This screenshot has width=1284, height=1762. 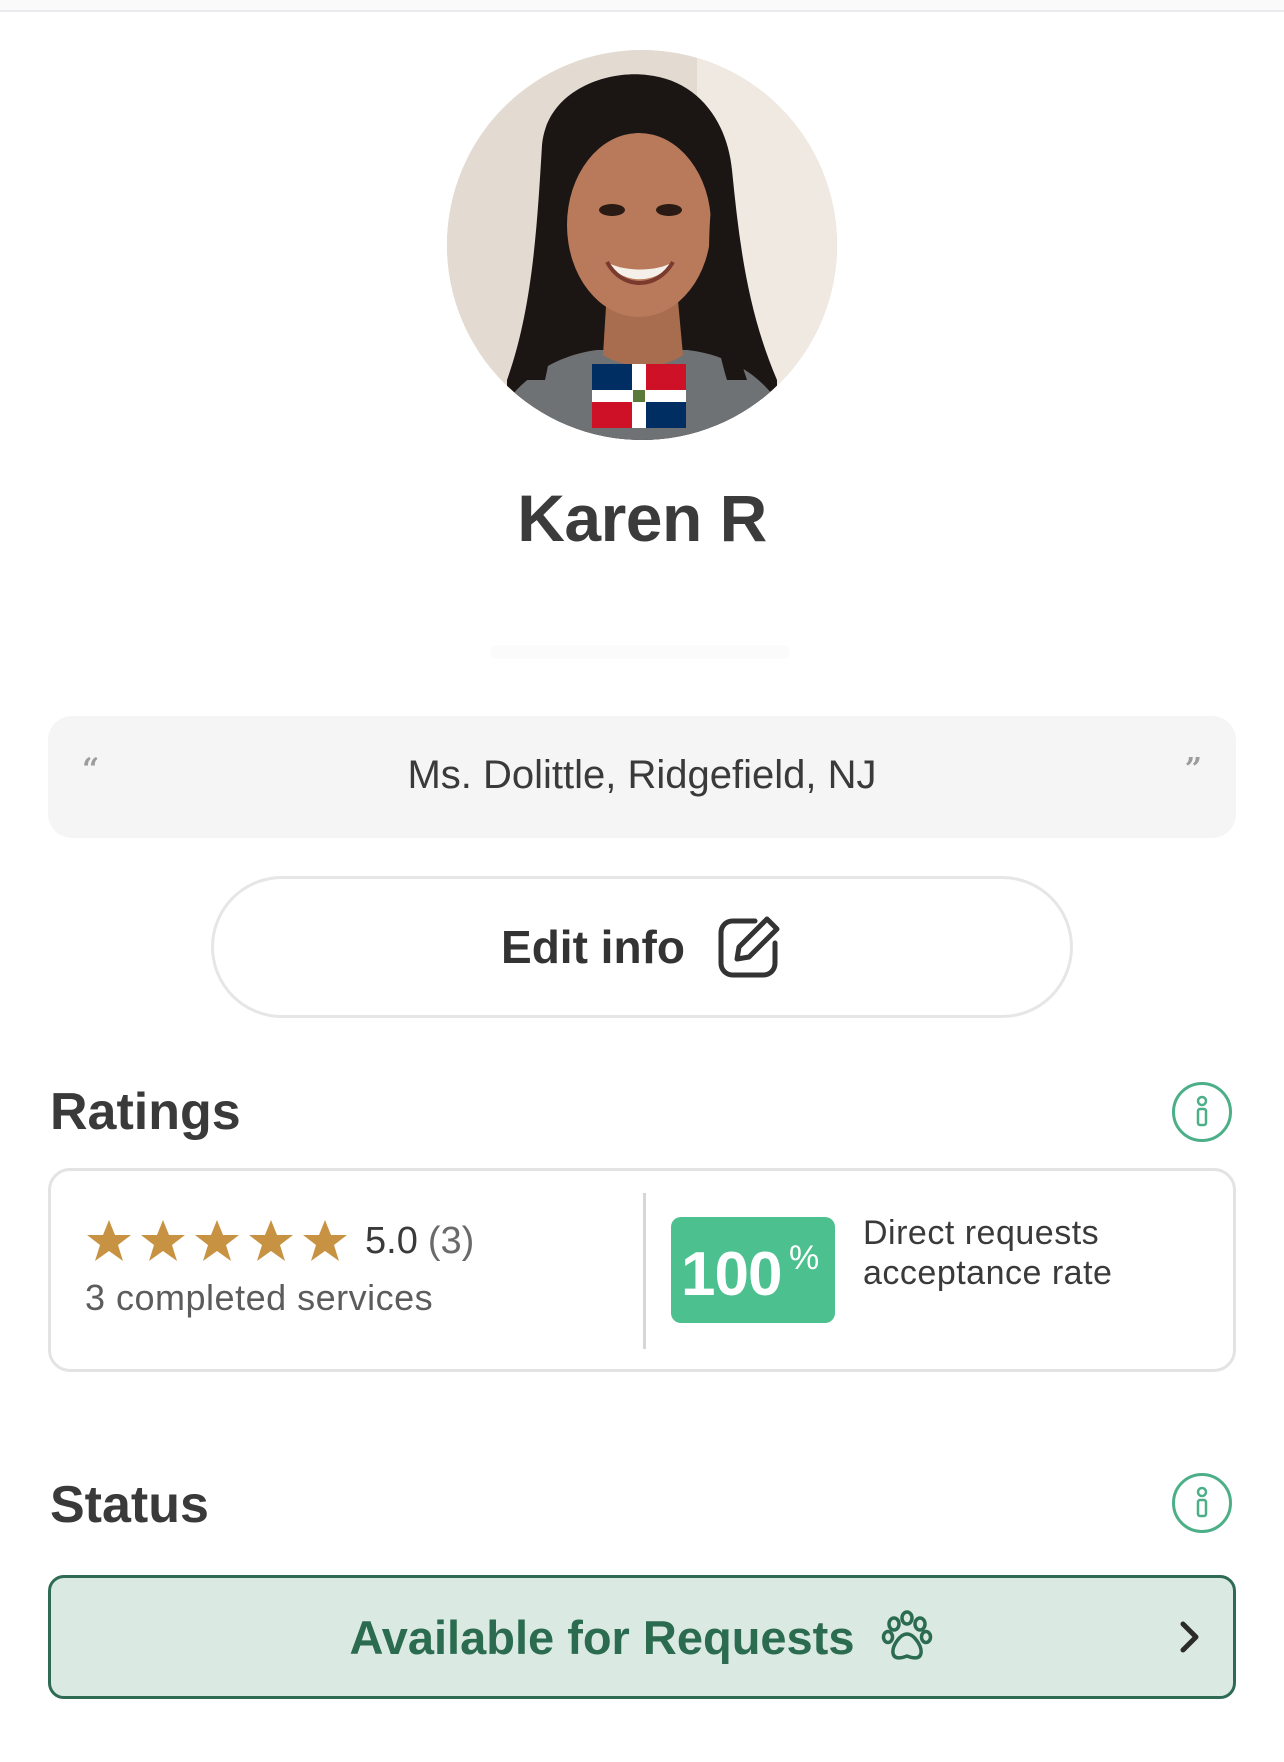 What do you see at coordinates (1193, 769) in the screenshot?
I see `quote-close-icon: ”` at bounding box center [1193, 769].